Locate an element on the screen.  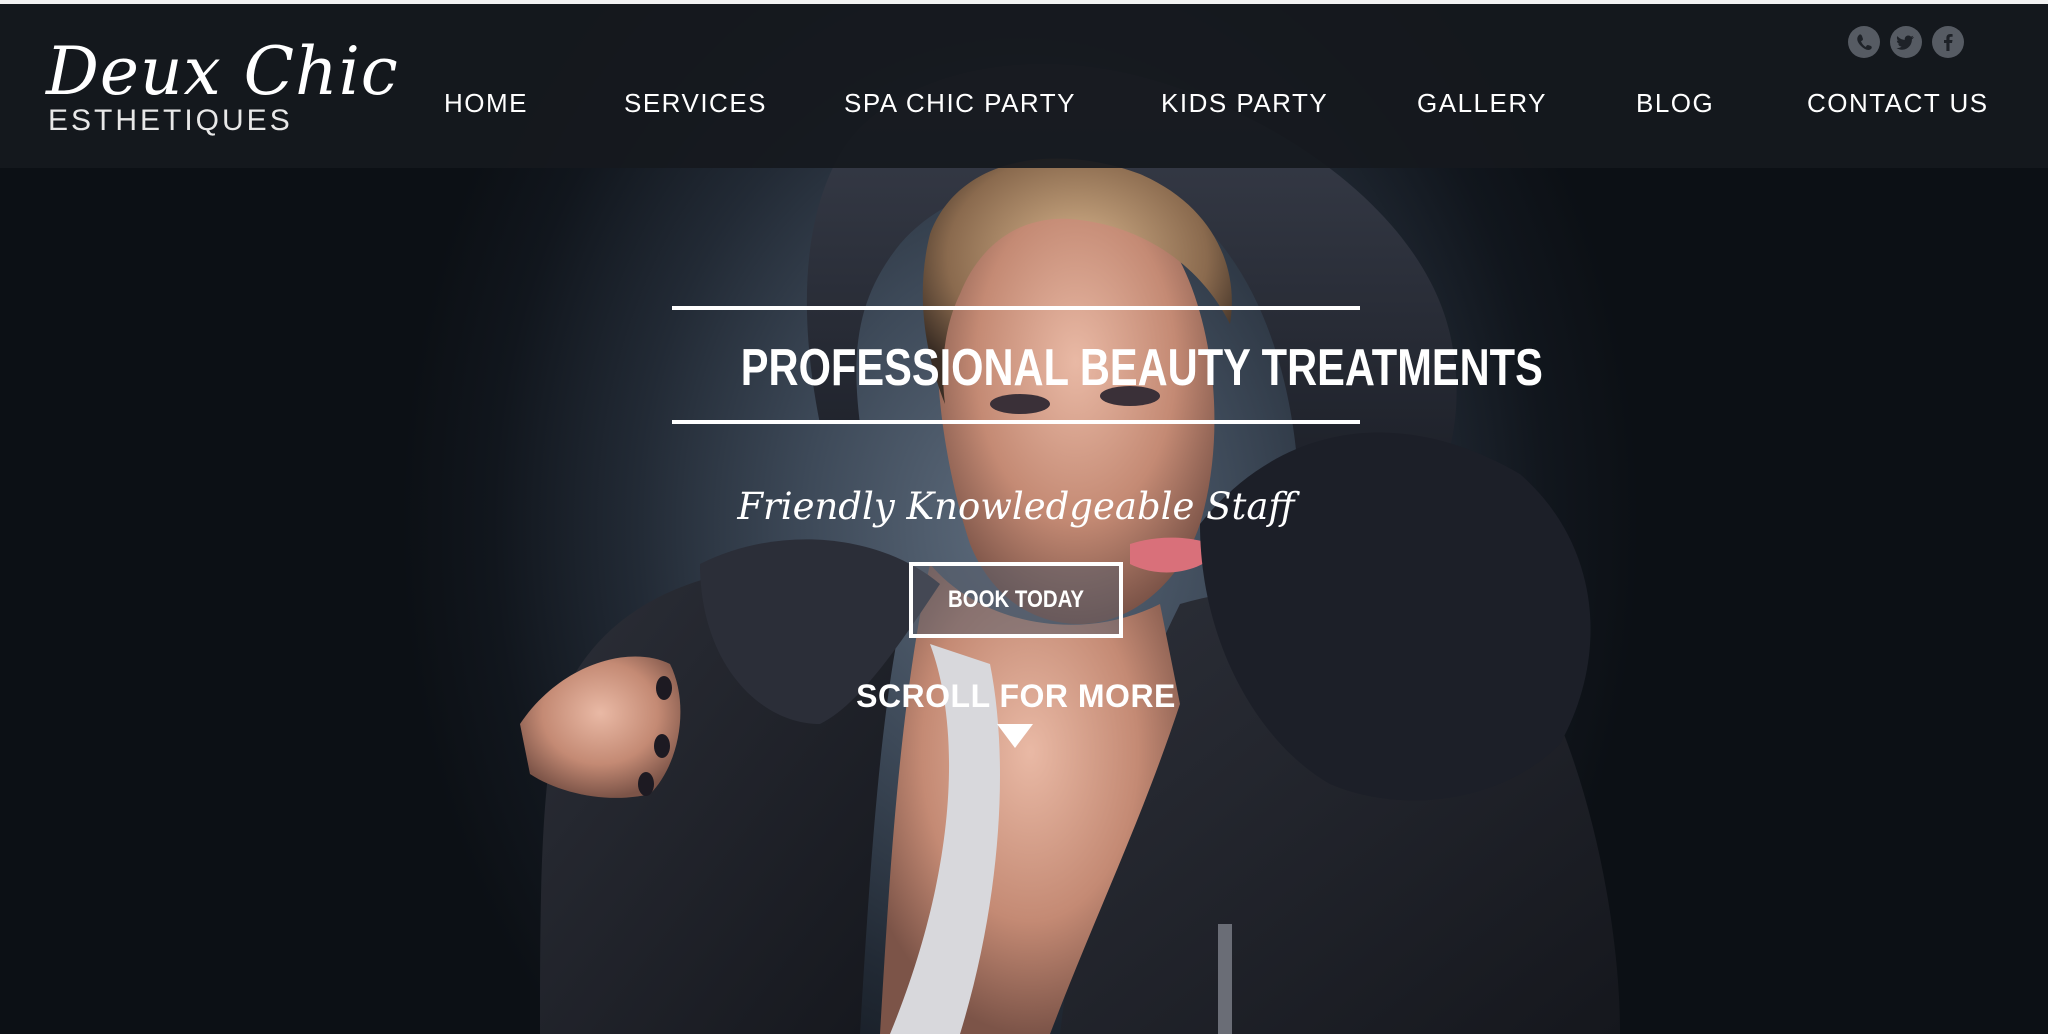
nav-item-spa-chic-party: SPA CHIC PARTY is located at coordinates (960, 103).